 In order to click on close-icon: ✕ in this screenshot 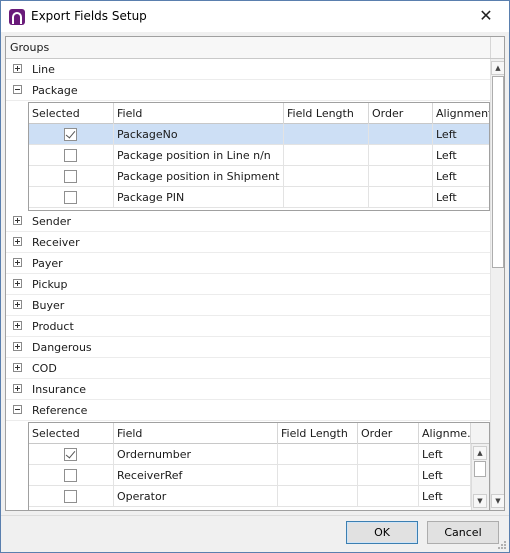, I will do `click(486, 16)`.